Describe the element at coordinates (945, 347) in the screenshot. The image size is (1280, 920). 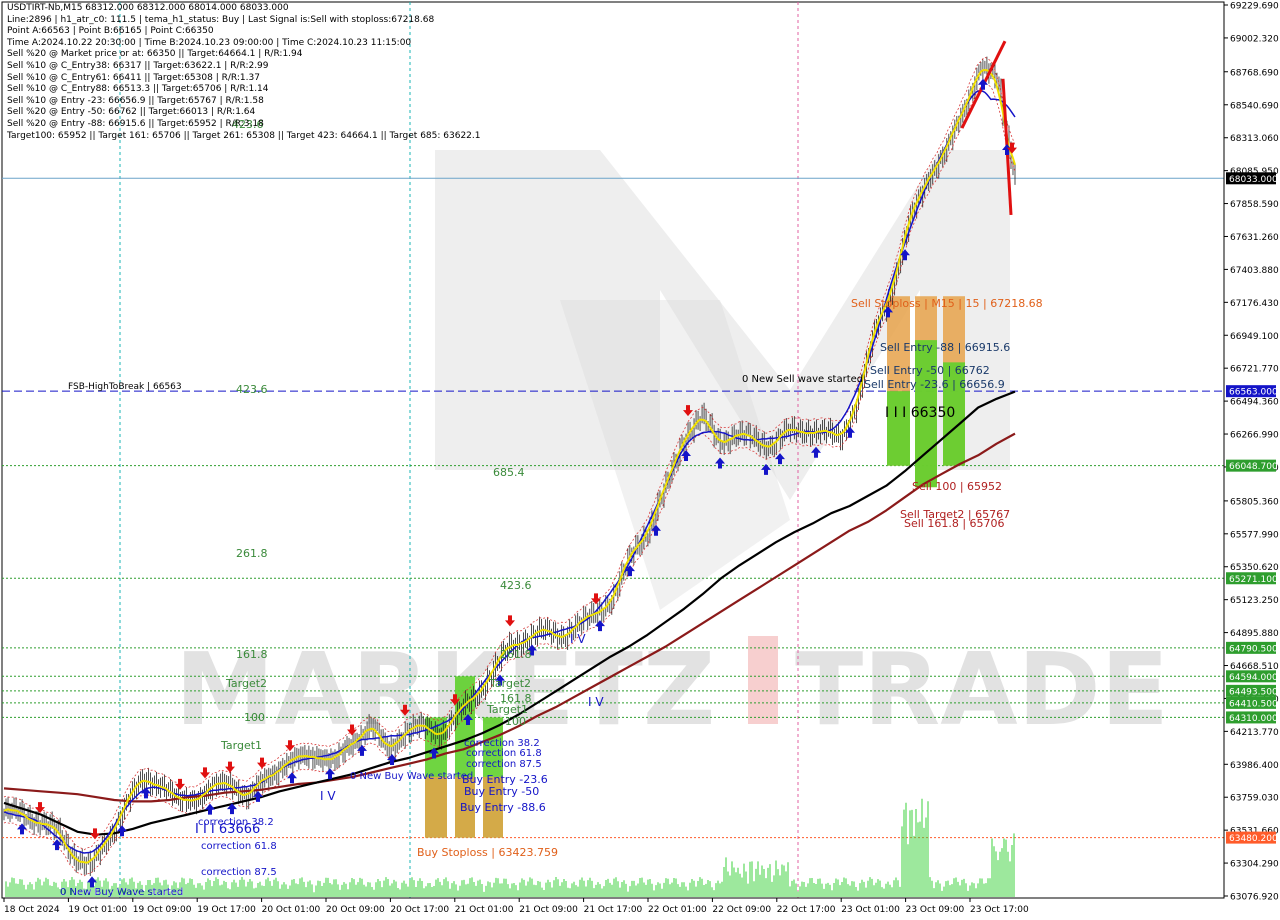
I see `sell-entry-88-label: Sell Entry -88 | 66915.6` at that location.